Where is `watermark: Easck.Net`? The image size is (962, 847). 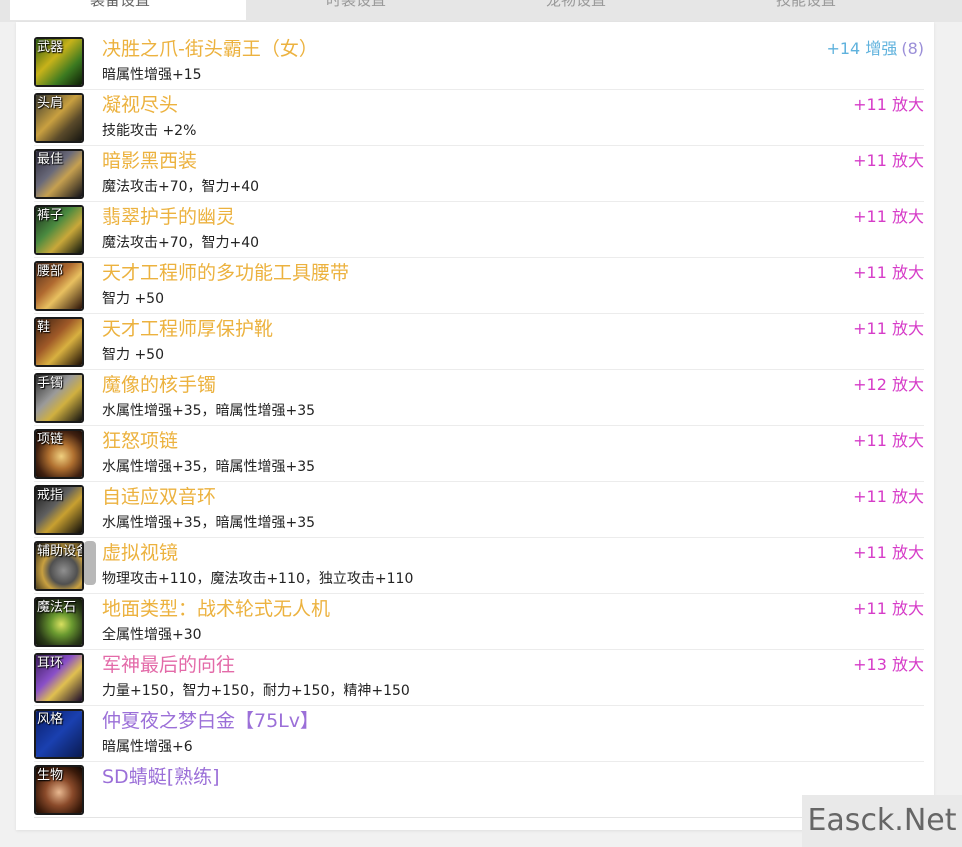
watermark: Easck.Net is located at coordinates (882, 821).